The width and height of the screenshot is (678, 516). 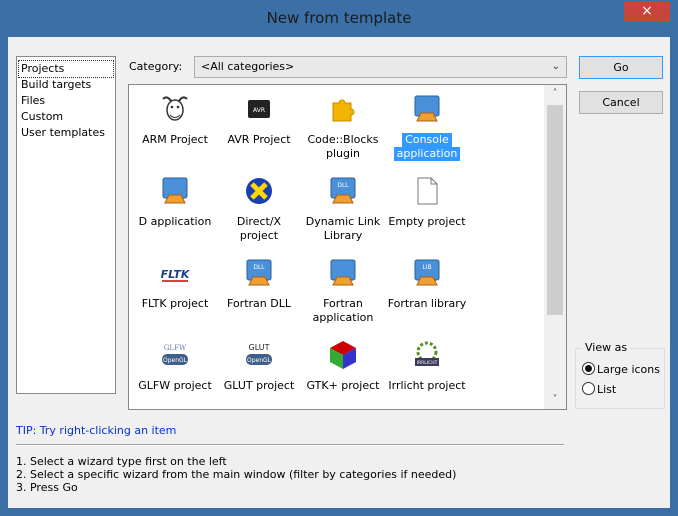 I want to click on title-bar: New from template ×, so click(x=339, y=18).